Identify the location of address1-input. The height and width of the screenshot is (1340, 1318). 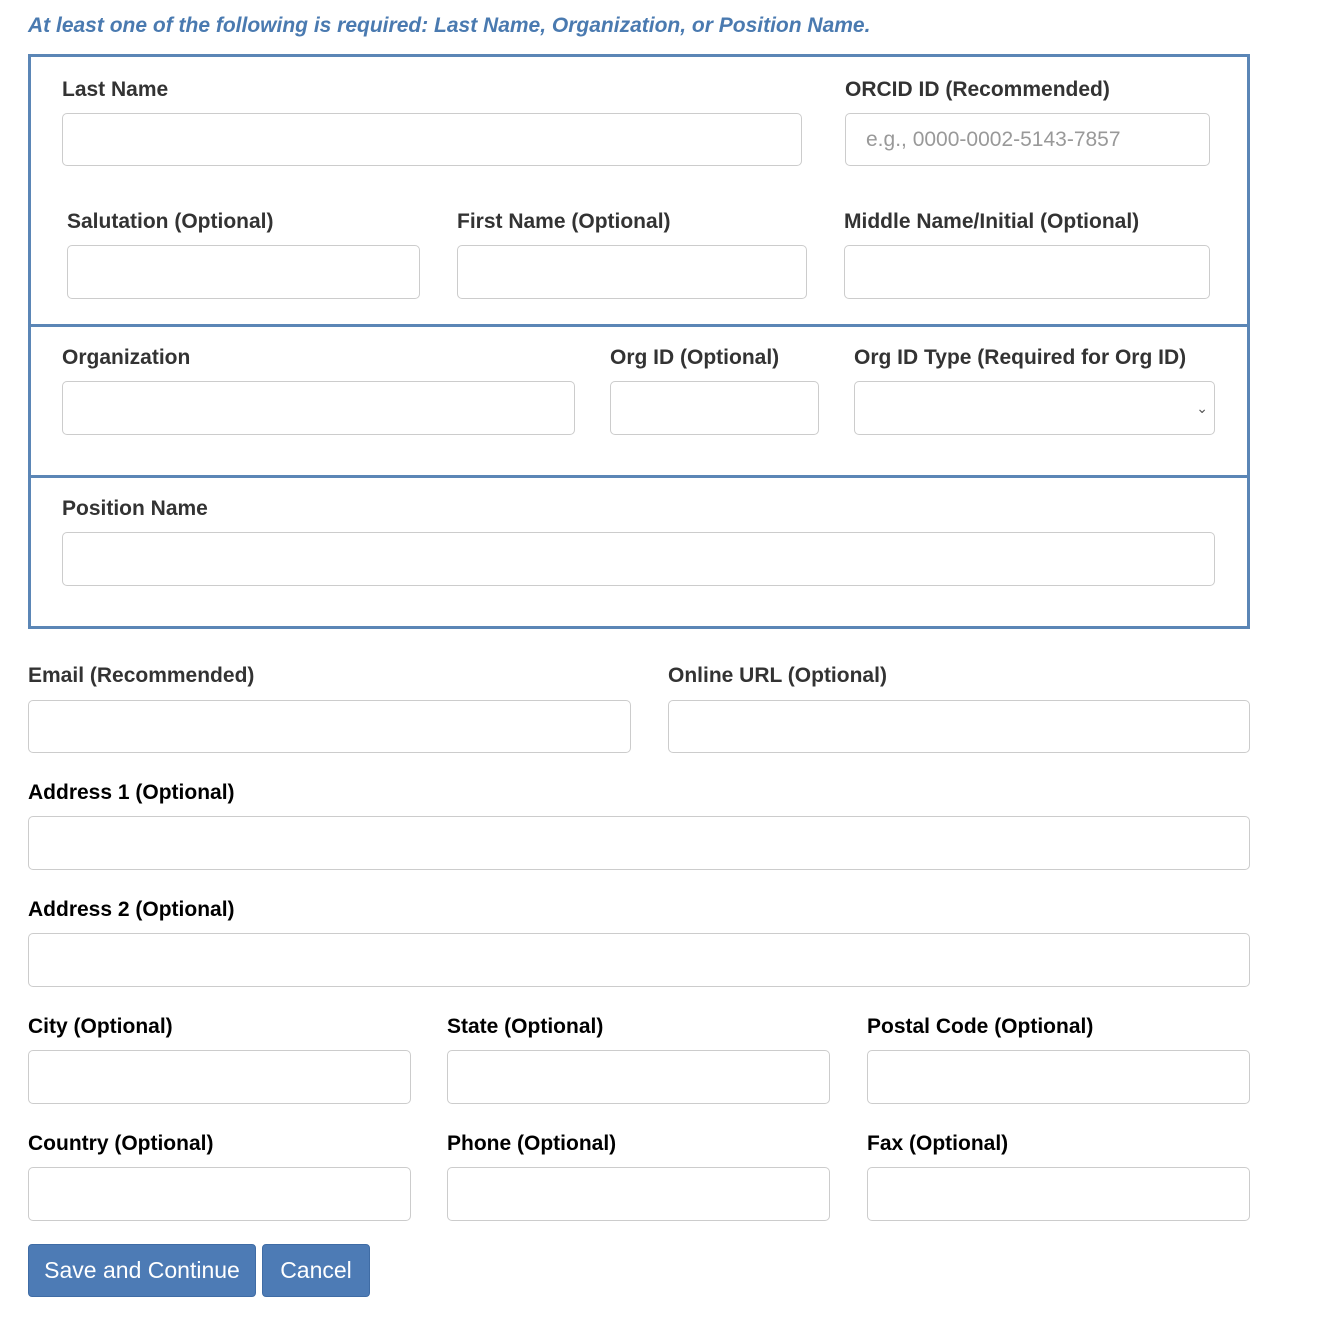
(639, 843).